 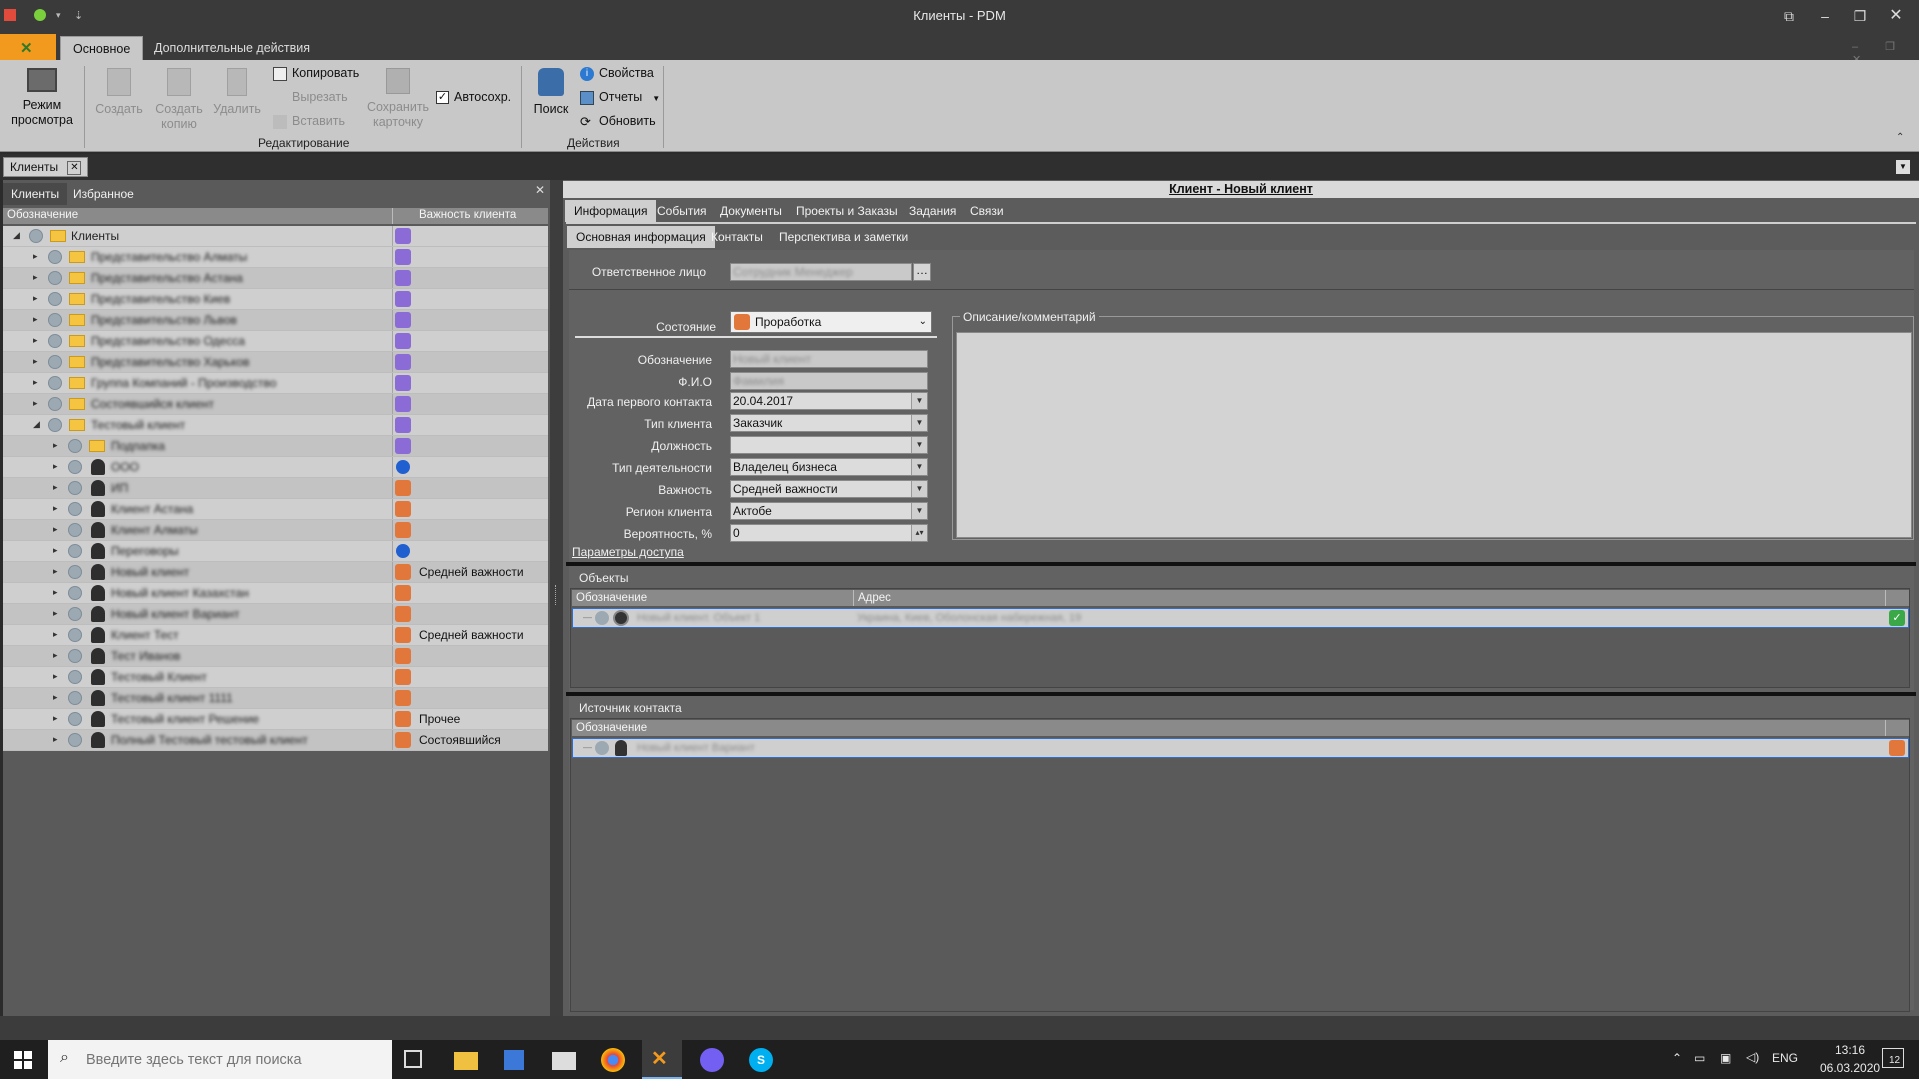 I want to click on card-subtab: Перспектива и заметки, so click(x=843, y=237).